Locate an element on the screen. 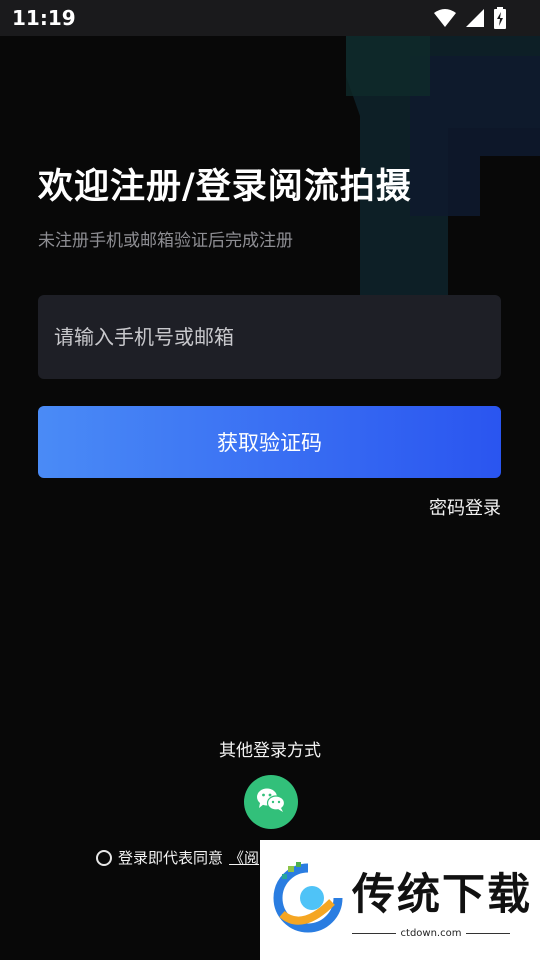 The width and height of the screenshot is (540, 960). watermark-brand: 传统下载 is located at coordinates (442, 895).